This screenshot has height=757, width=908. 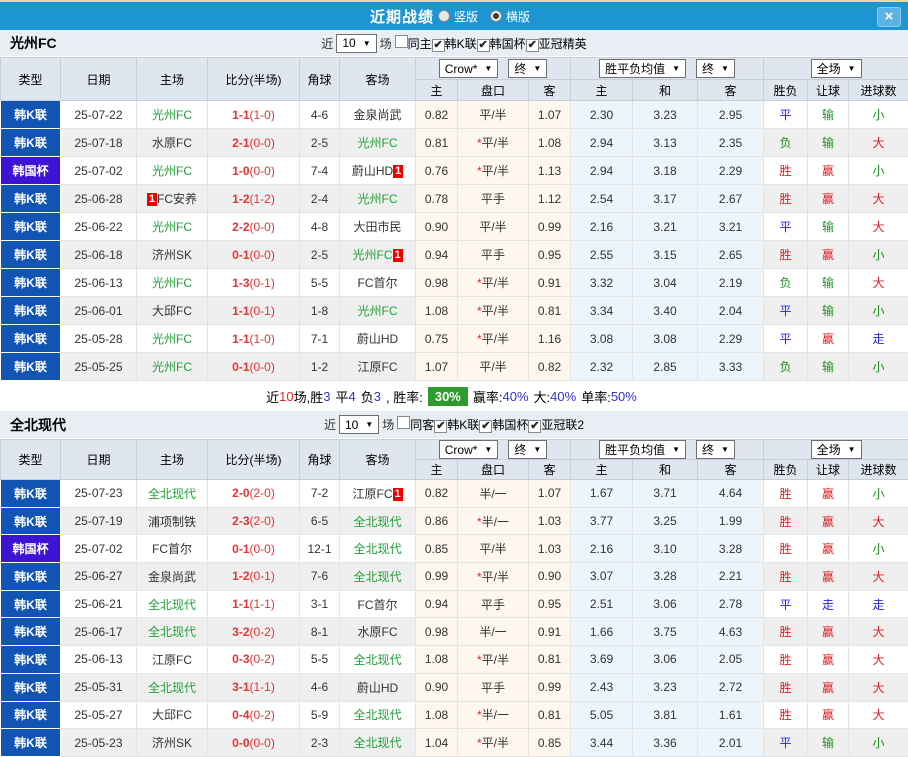 I want to click on avg-win-odds: 2.16, so click(x=602, y=549).